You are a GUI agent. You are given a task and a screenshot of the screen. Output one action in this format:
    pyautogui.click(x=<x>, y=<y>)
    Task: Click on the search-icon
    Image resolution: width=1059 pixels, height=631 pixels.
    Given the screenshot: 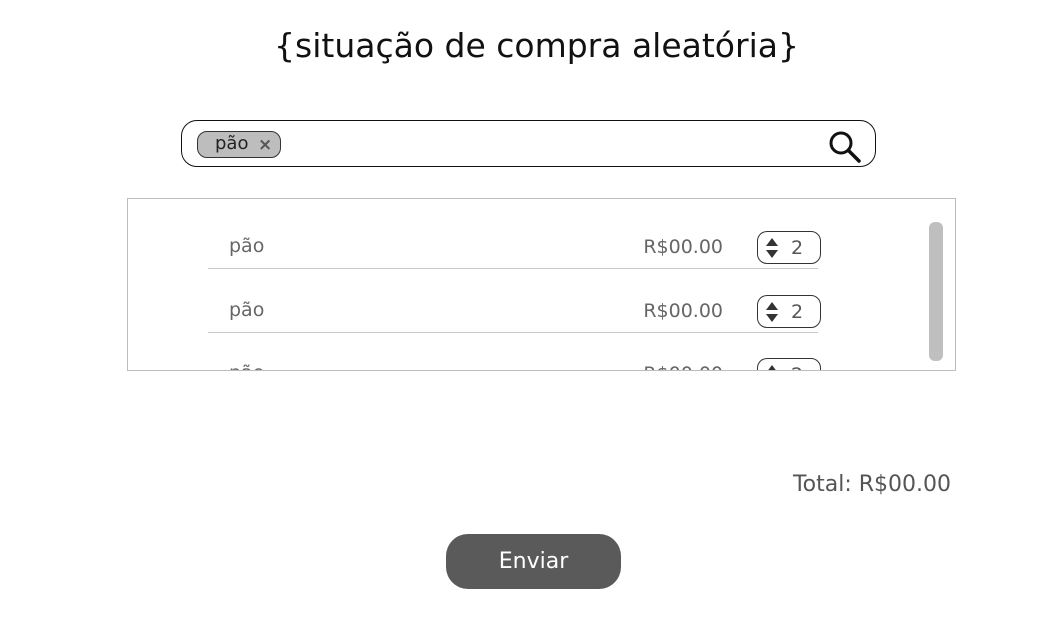 What is the action you would take?
    pyautogui.click(x=845, y=147)
    